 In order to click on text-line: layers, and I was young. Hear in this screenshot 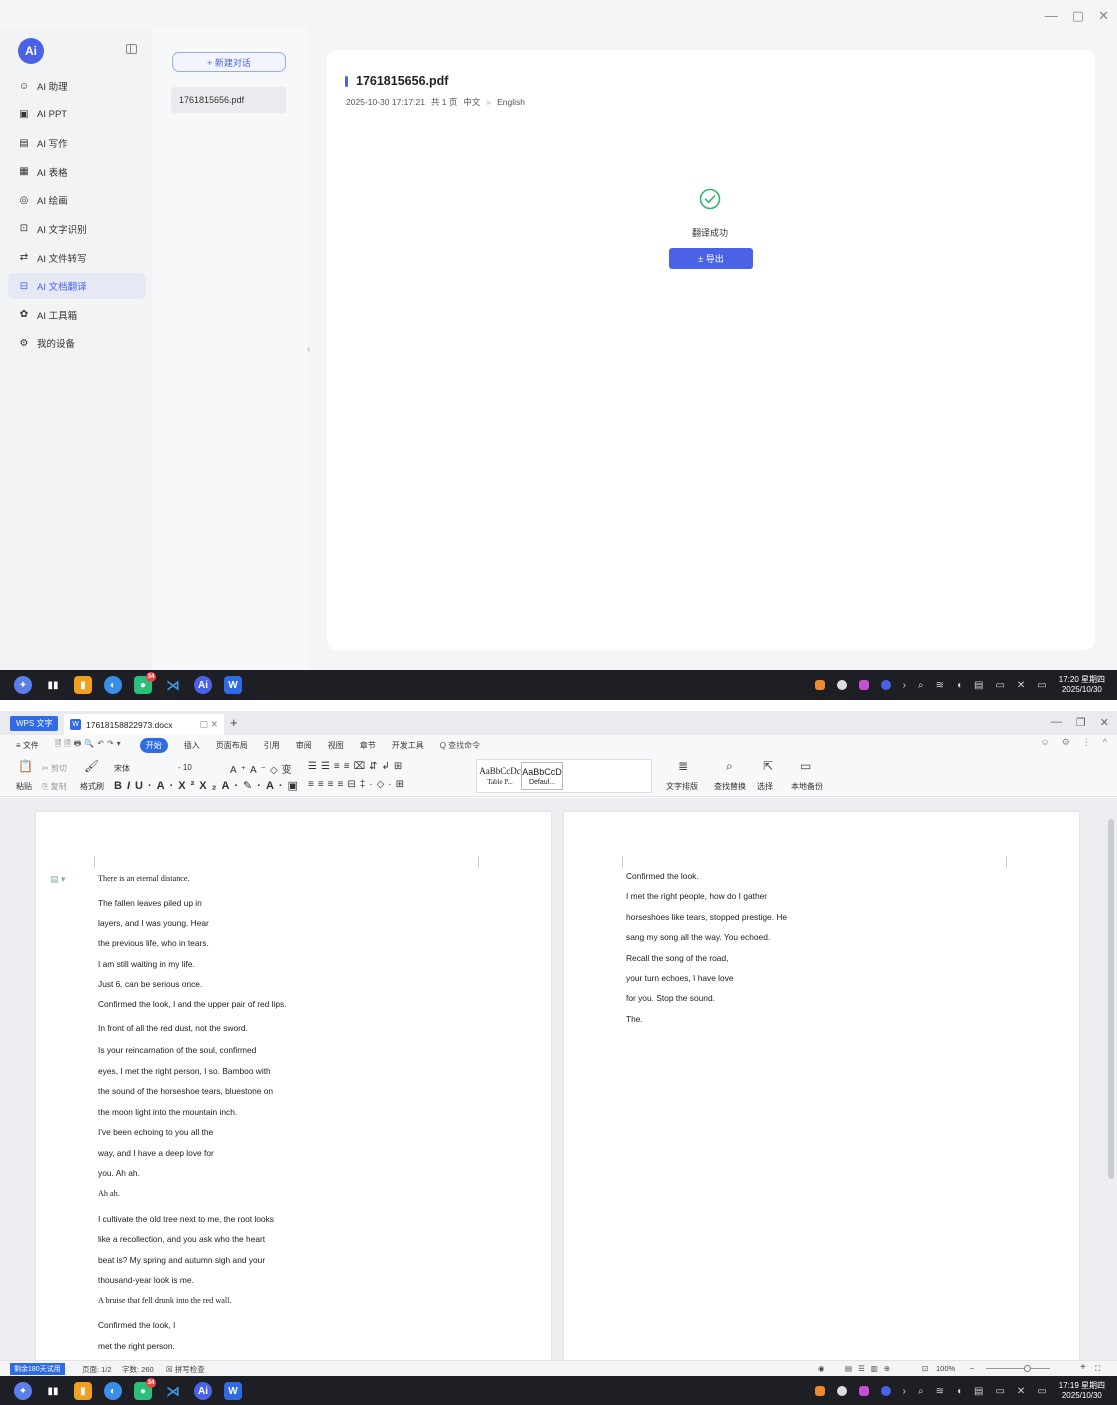, I will do `click(153, 923)`.